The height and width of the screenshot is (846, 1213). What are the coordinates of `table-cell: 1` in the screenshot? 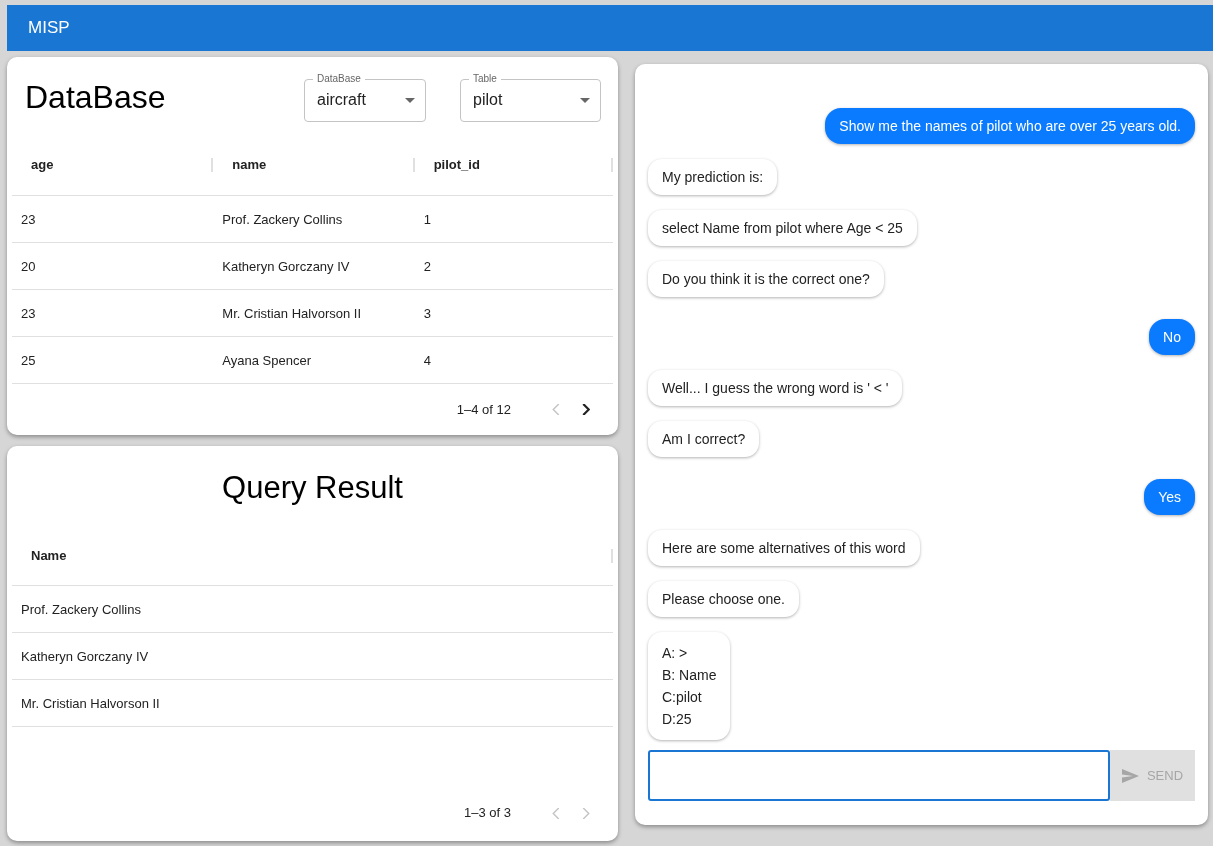 It's located at (427, 219).